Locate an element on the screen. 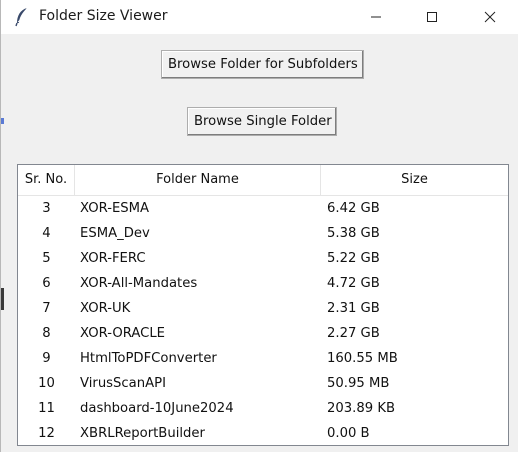 Image resolution: width=518 pixels, height=452 pixels. cell-size: 50.95 MB is located at coordinates (358, 383).